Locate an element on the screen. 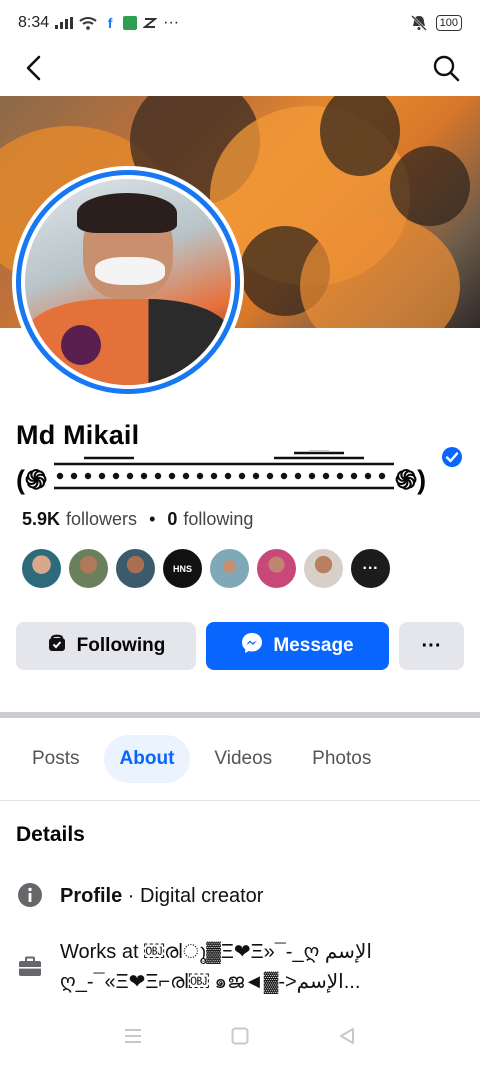  status-time: 8:34 is located at coordinates (34, 22).